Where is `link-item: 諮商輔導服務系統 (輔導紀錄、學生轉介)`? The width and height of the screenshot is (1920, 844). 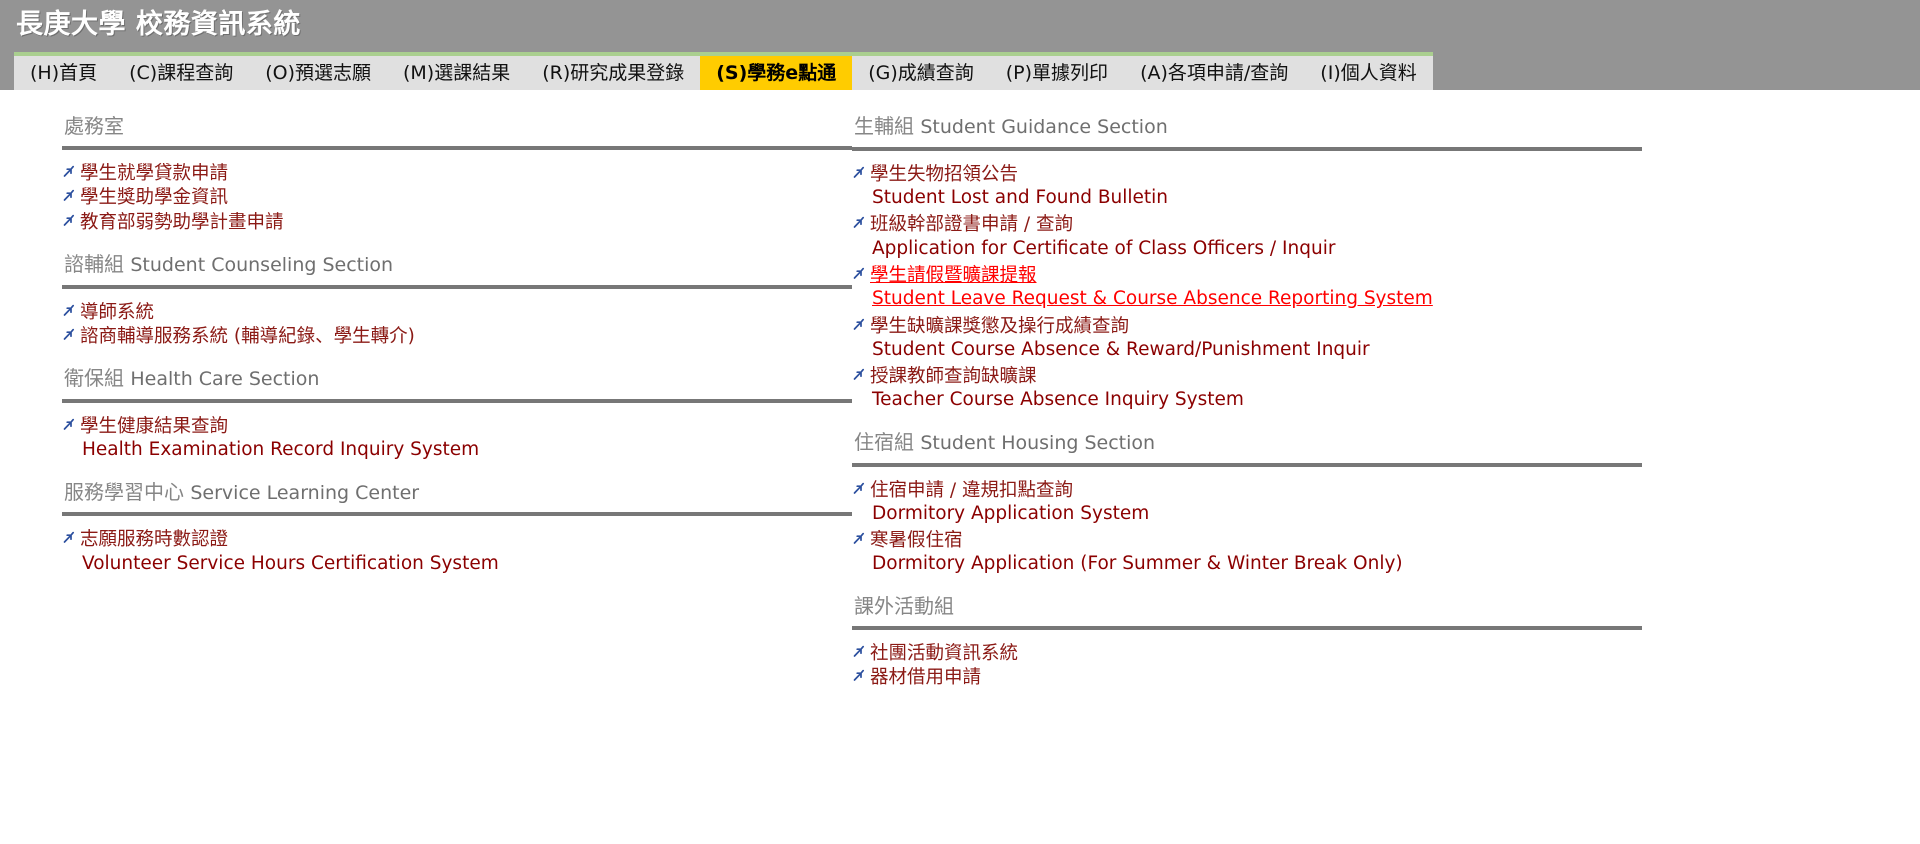
link-item: 諮商輔導服務系統 (輔導紀錄、學生轉介) is located at coordinates (457, 336).